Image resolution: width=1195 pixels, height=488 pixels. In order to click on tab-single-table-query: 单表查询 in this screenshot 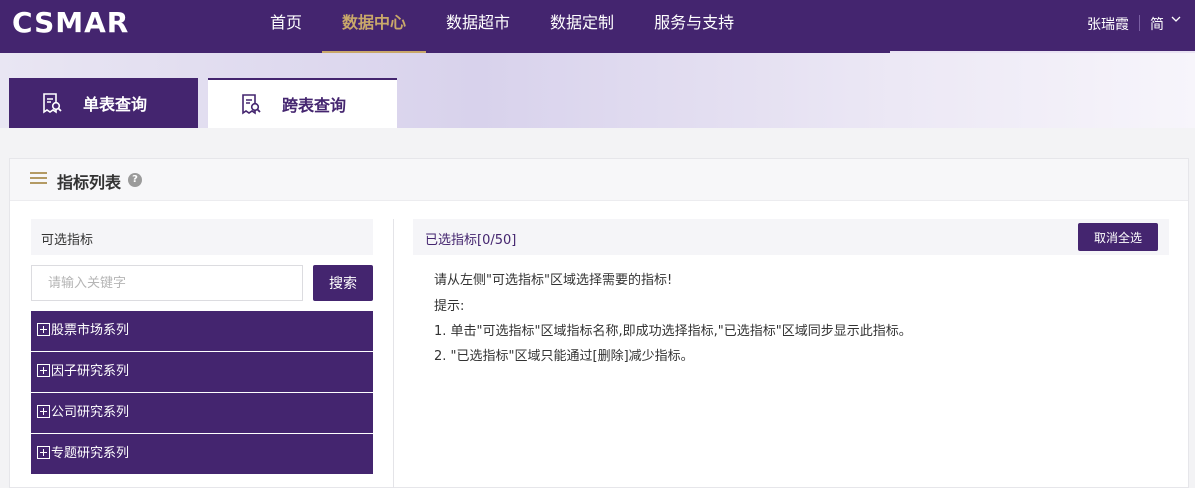, I will do `click(103, 103)`.